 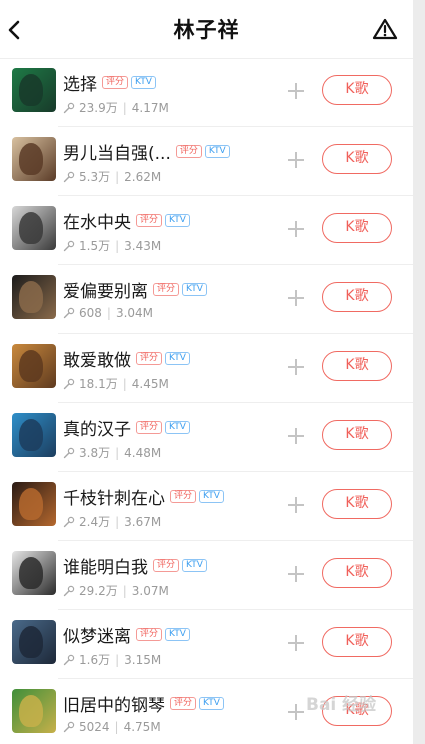 I want to click on play-count: 23.9万, so click(x=98, y=108).